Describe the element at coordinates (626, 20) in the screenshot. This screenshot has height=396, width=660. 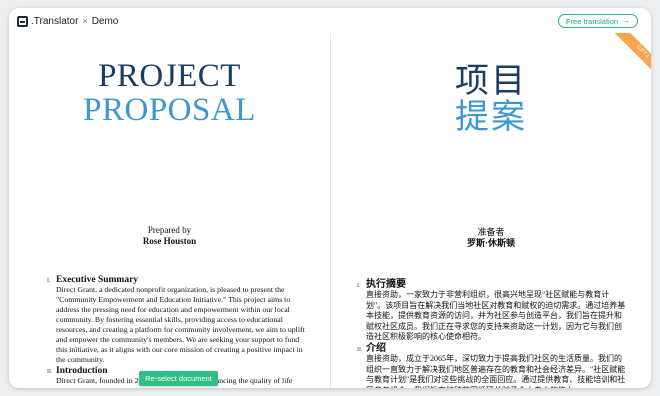
I see `arrow-right-icon: →` at that location.